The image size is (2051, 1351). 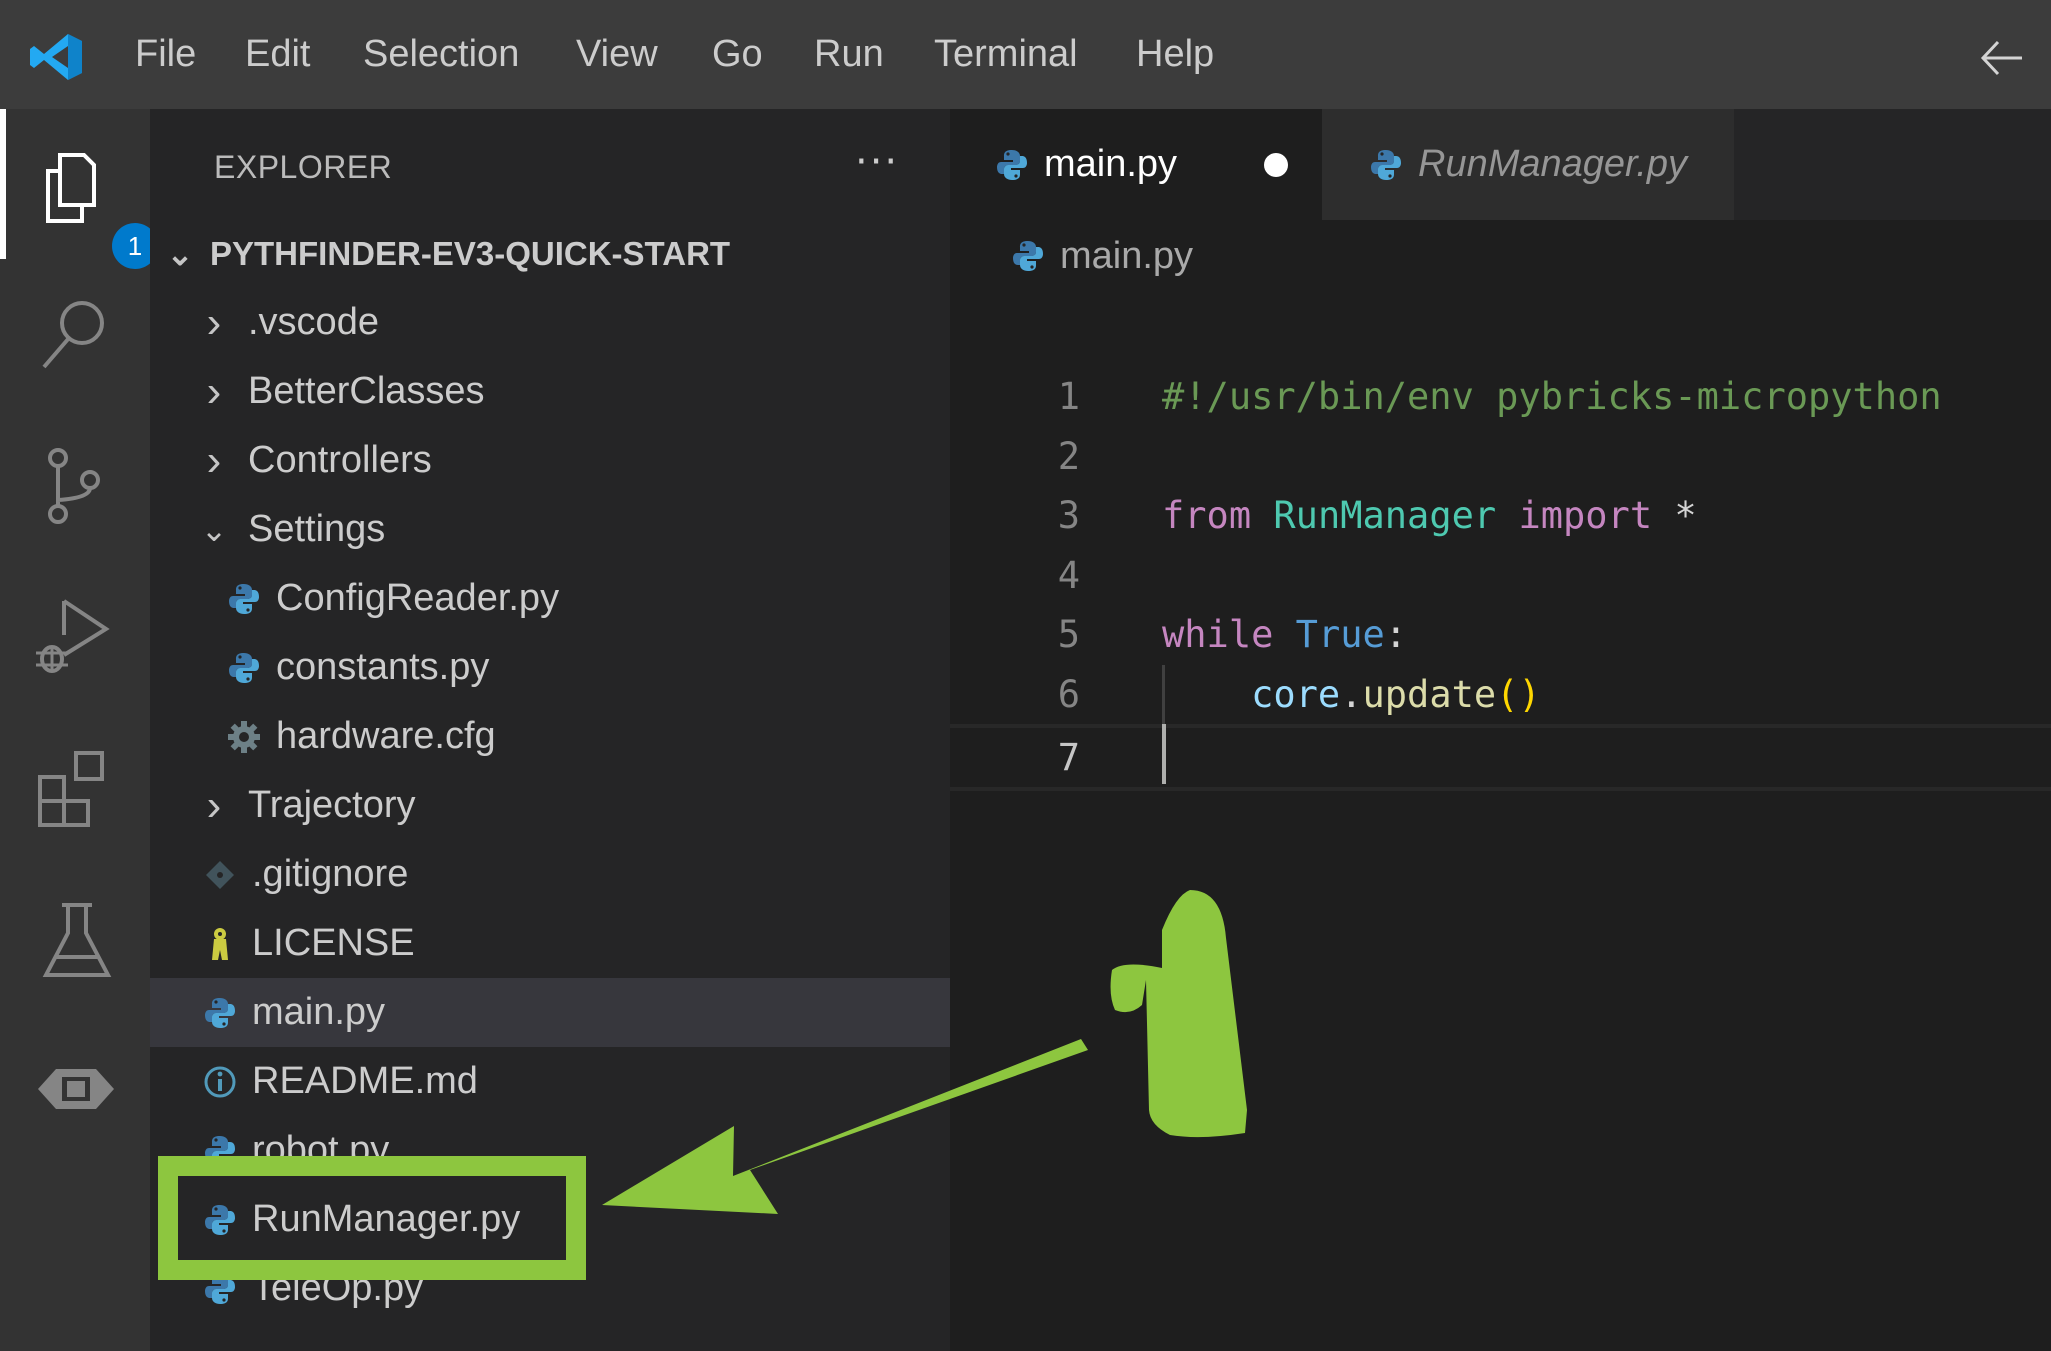 I want to click on line-text: core.update(), so click(x=1351, y=694).